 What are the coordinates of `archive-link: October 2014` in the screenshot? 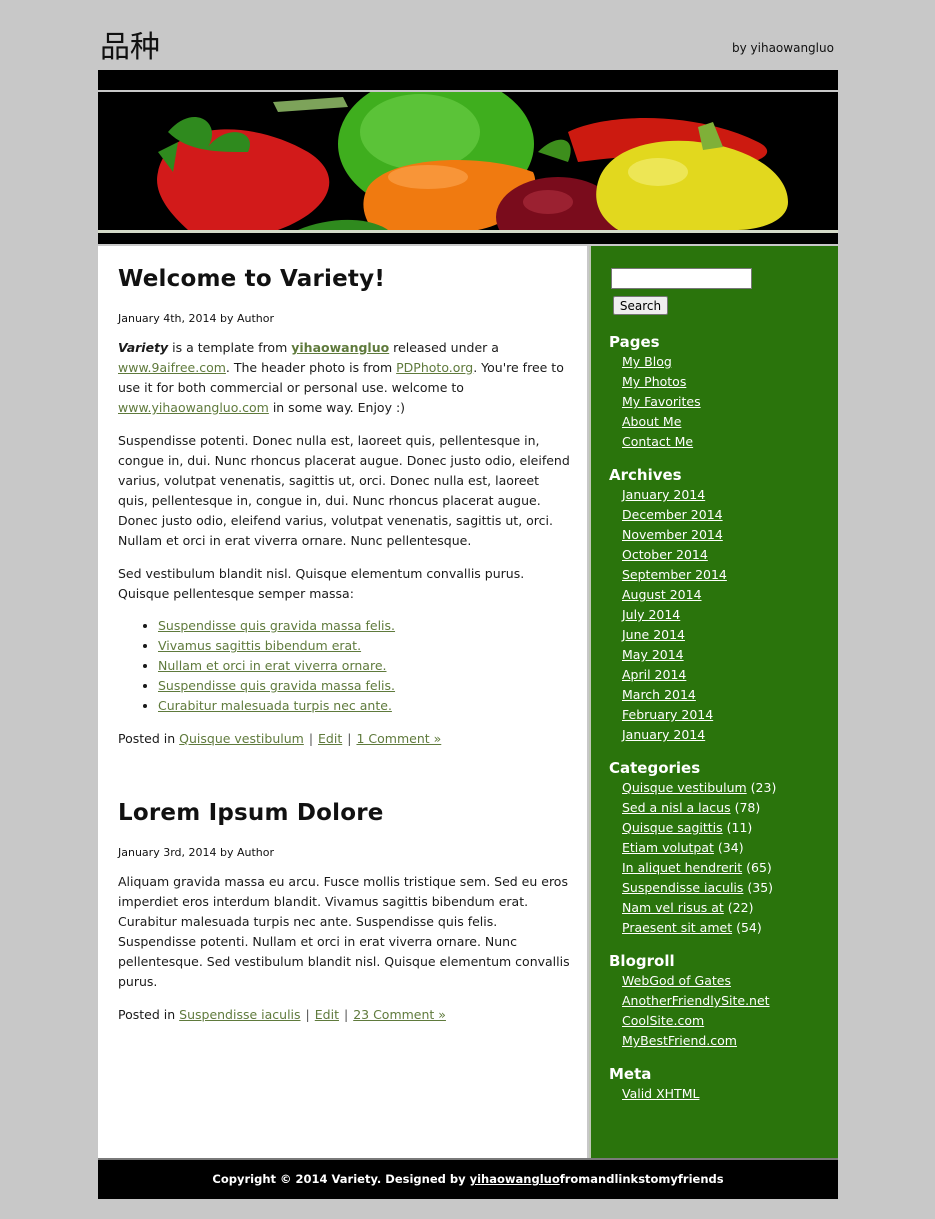 It's located at (665, 554).